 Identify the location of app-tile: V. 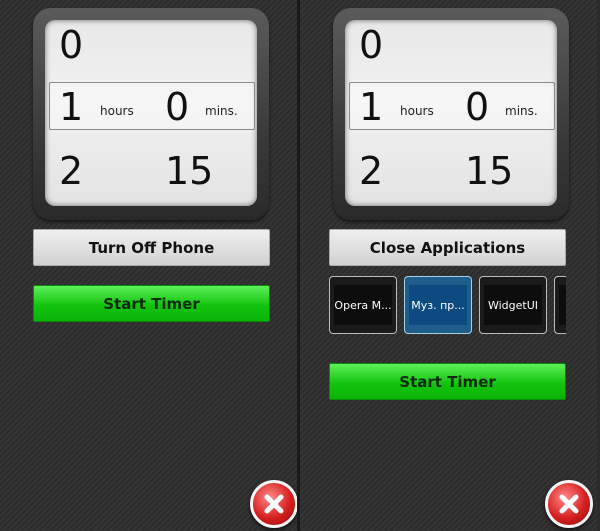
(560, 305).